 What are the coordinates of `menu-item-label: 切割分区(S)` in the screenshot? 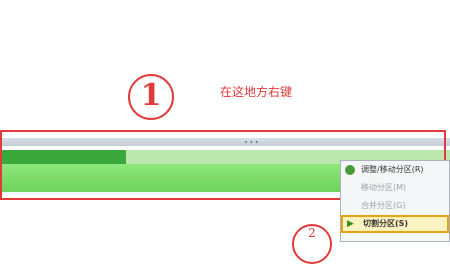 It's located at (386, 223).